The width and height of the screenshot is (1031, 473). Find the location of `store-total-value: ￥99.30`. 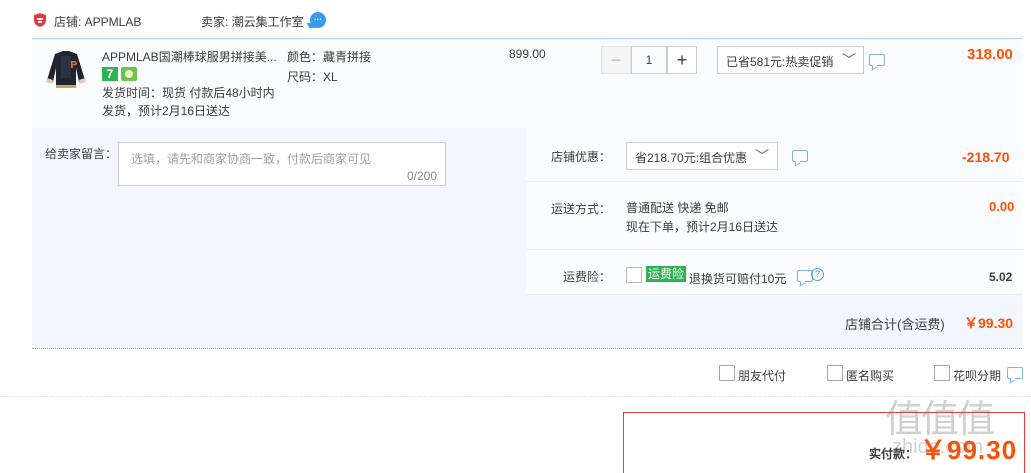

store-total-value: ￥99.30 is located at coordinates (989, 323).